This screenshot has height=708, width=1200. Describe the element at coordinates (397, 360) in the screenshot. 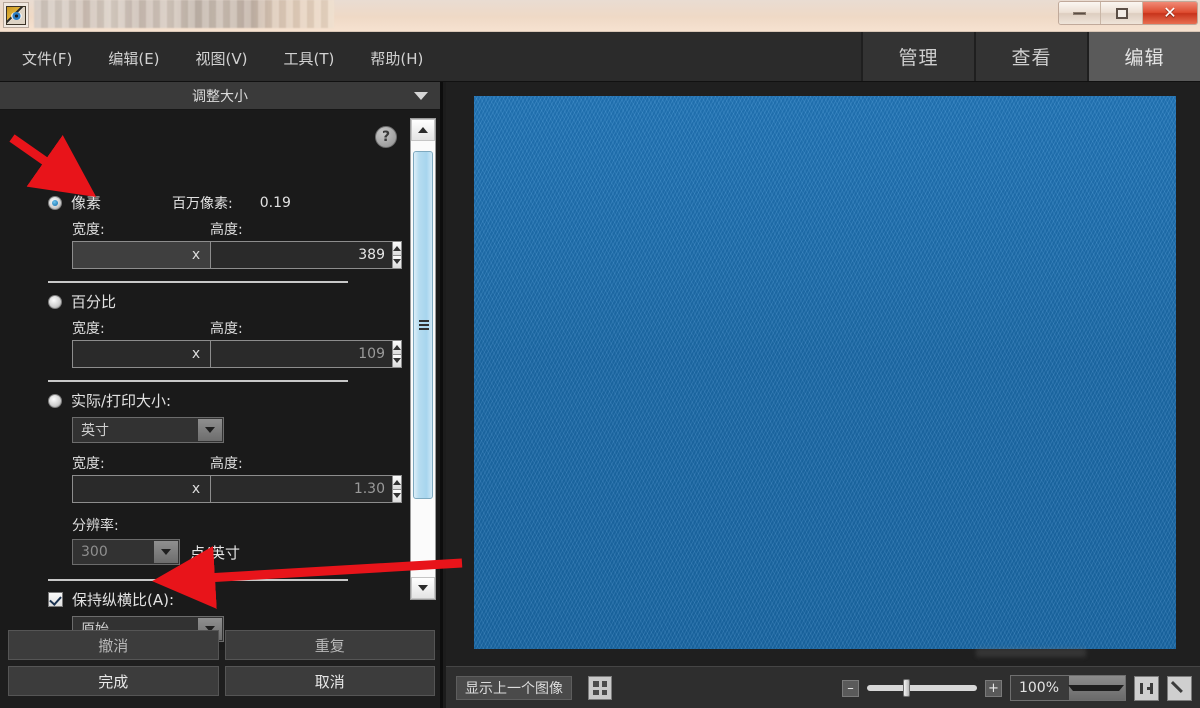

I see `percent-height-down-button` at that location.